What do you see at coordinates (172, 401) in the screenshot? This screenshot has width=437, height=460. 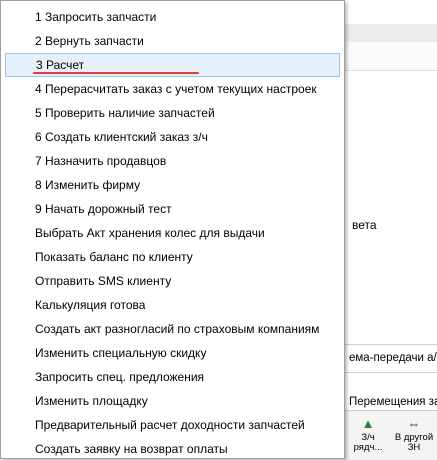 I see `menu-item-change-site: Изменить площадку` at bounding box center [172, 401].